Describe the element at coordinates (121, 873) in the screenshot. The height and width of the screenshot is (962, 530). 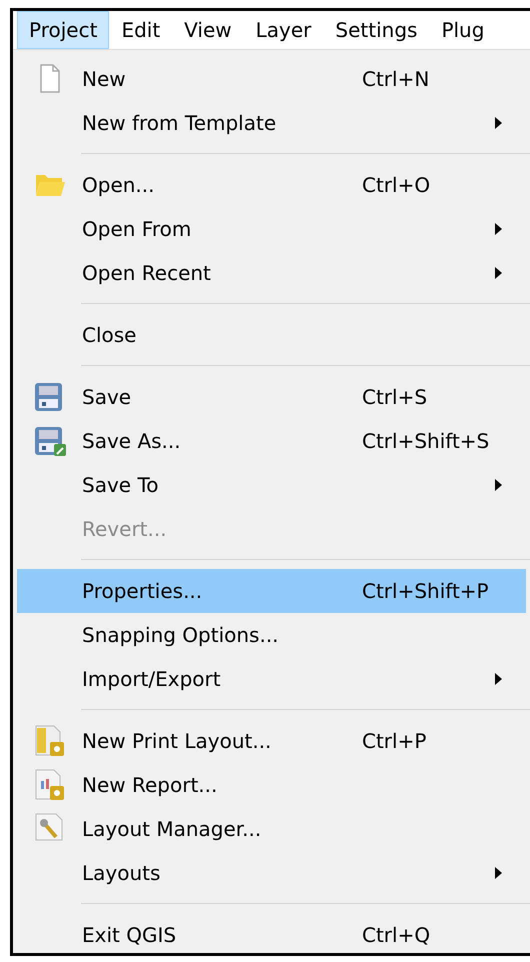
I see `menu-item-label: Layouts` at that location.